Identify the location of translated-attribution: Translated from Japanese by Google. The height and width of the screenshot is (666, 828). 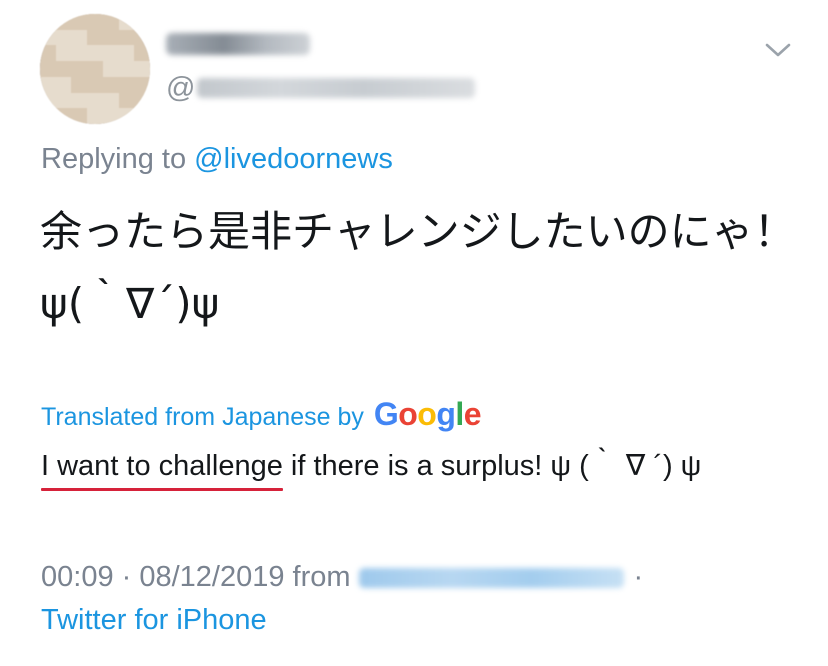
(261, 414).